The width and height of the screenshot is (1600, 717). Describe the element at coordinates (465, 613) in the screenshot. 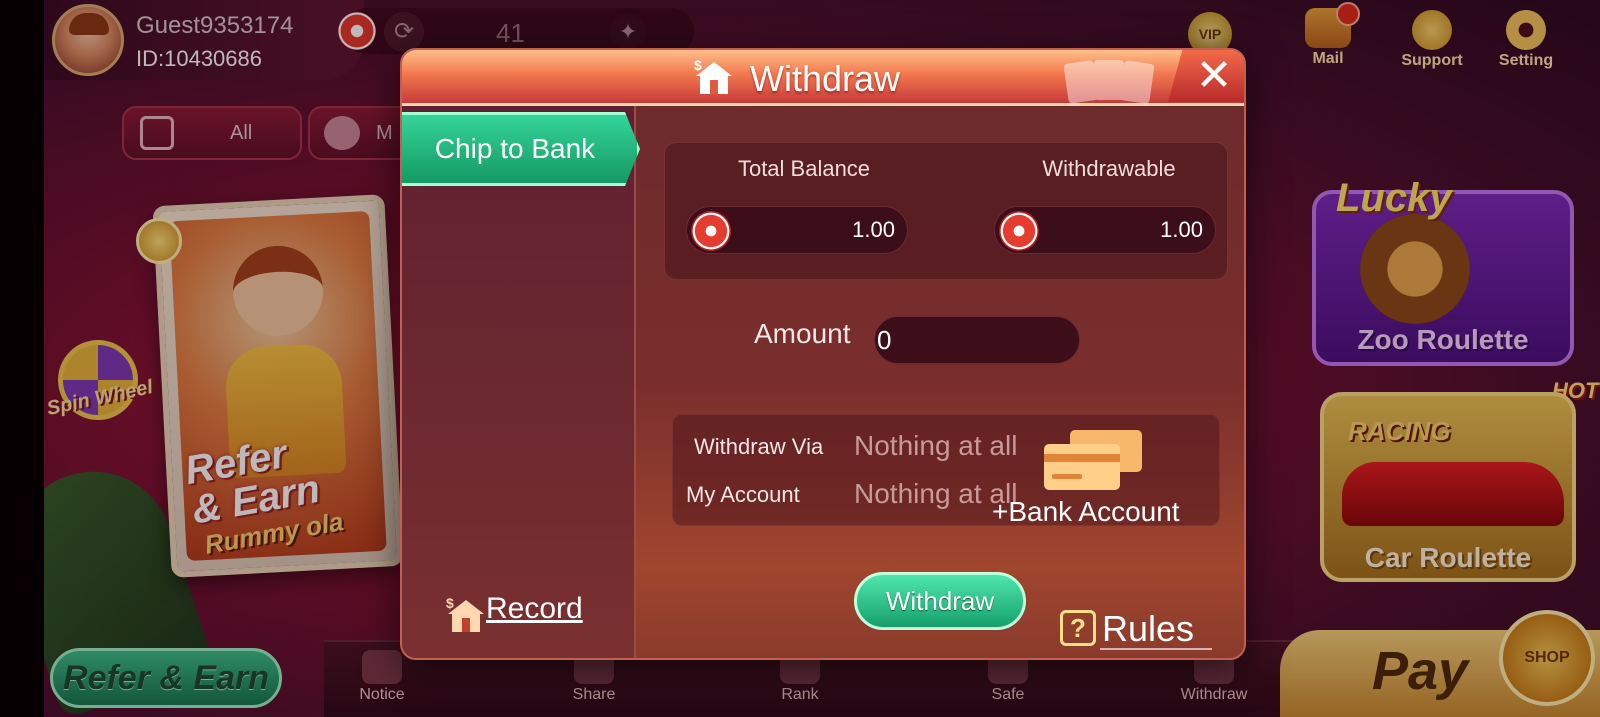

I see `record-icon: $` at that location.